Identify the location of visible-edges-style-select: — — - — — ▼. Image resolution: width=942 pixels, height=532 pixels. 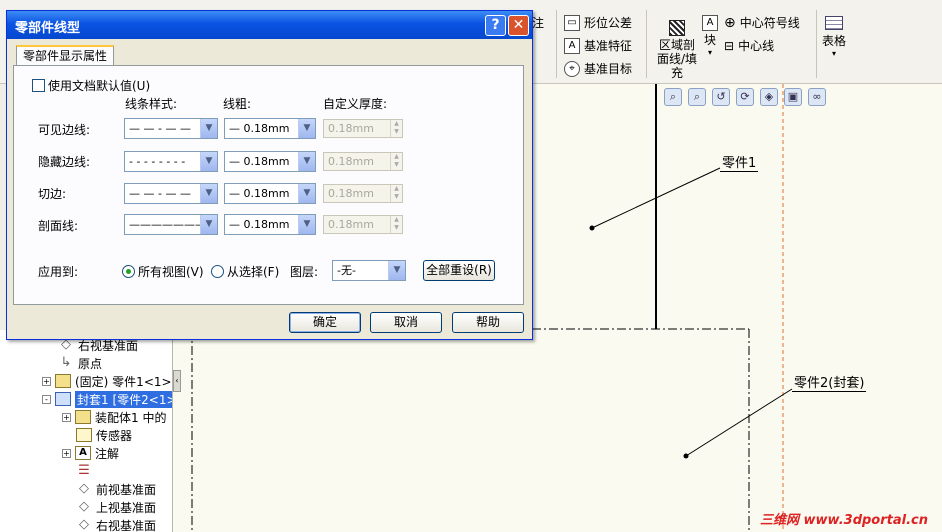
(171, 128).